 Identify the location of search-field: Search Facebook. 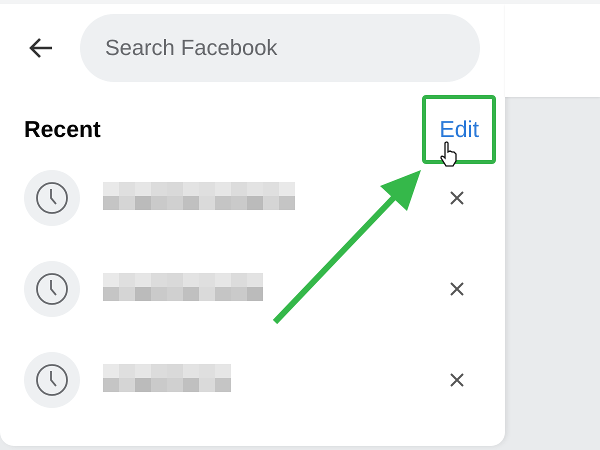
(280, 48).